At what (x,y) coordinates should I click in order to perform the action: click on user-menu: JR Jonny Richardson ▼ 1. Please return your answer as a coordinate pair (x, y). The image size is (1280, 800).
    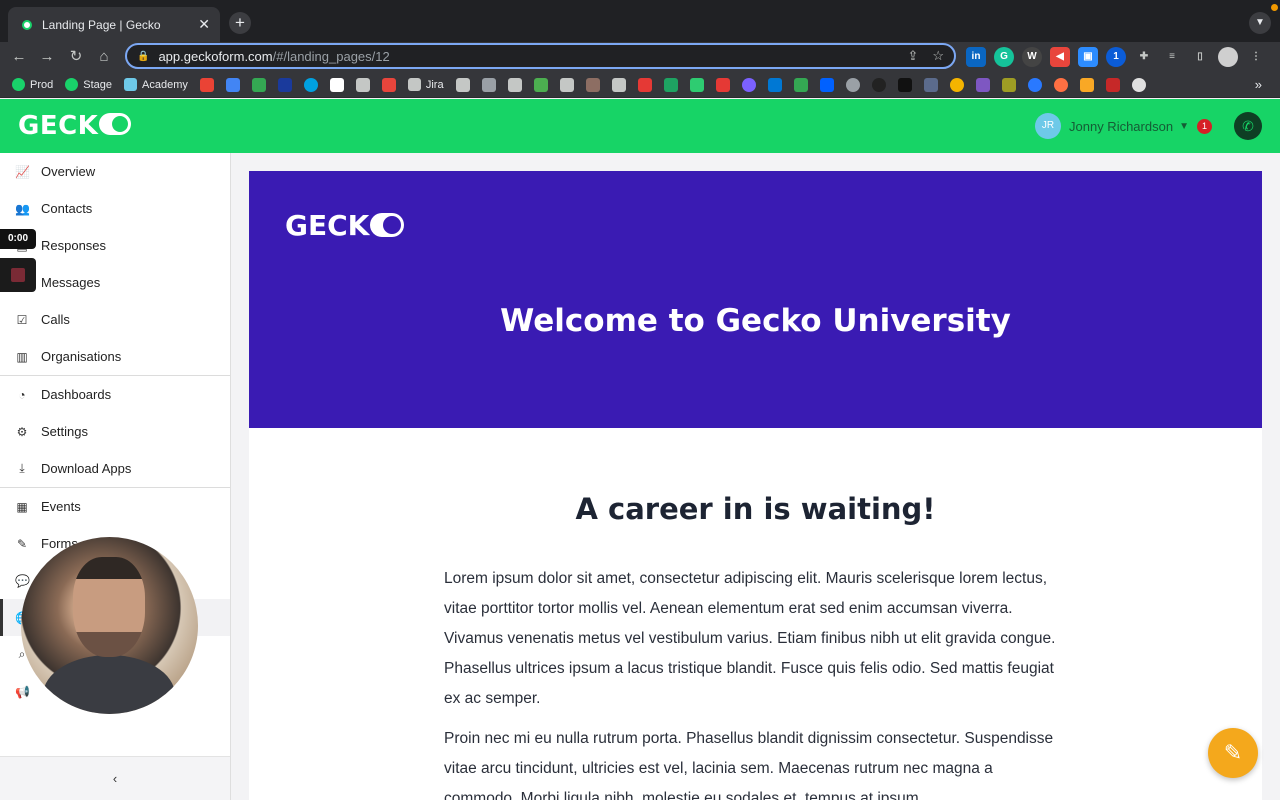
    Looking at the image, I should click on (1123, 126).